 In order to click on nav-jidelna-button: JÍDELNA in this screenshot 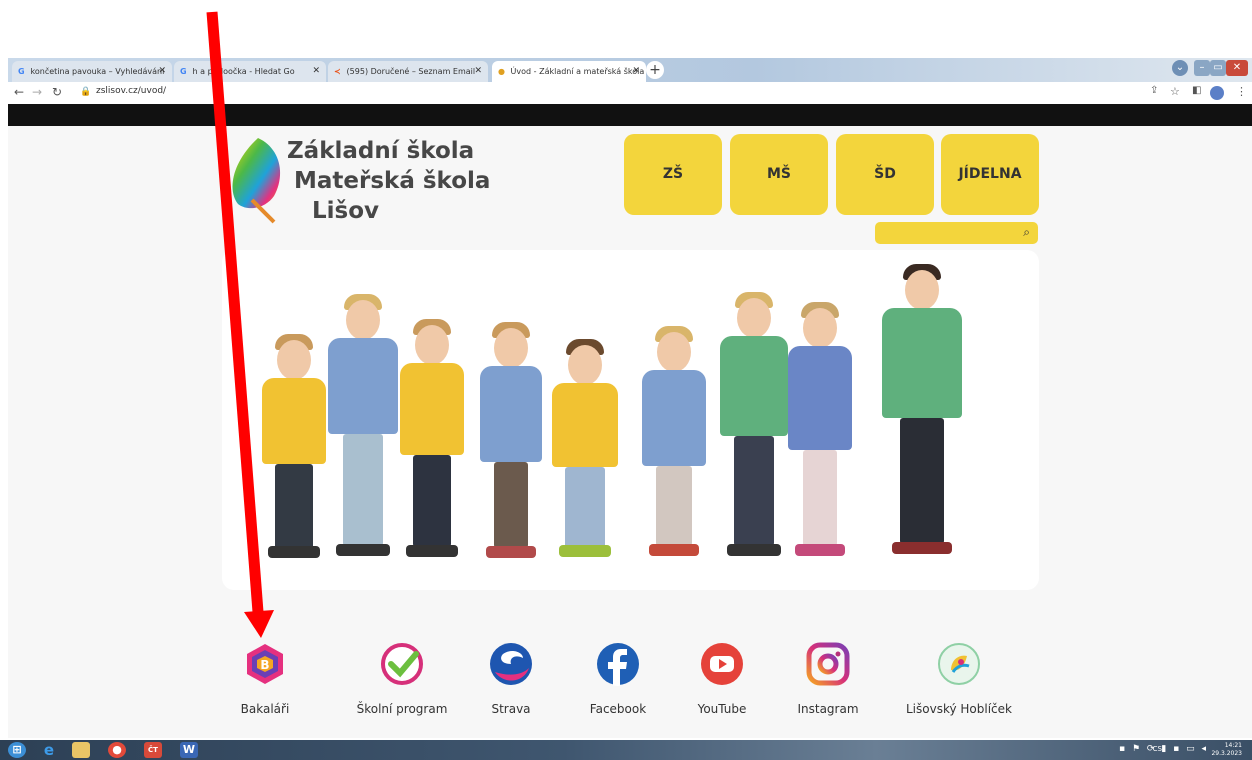, I will do `click(990, 174)`.